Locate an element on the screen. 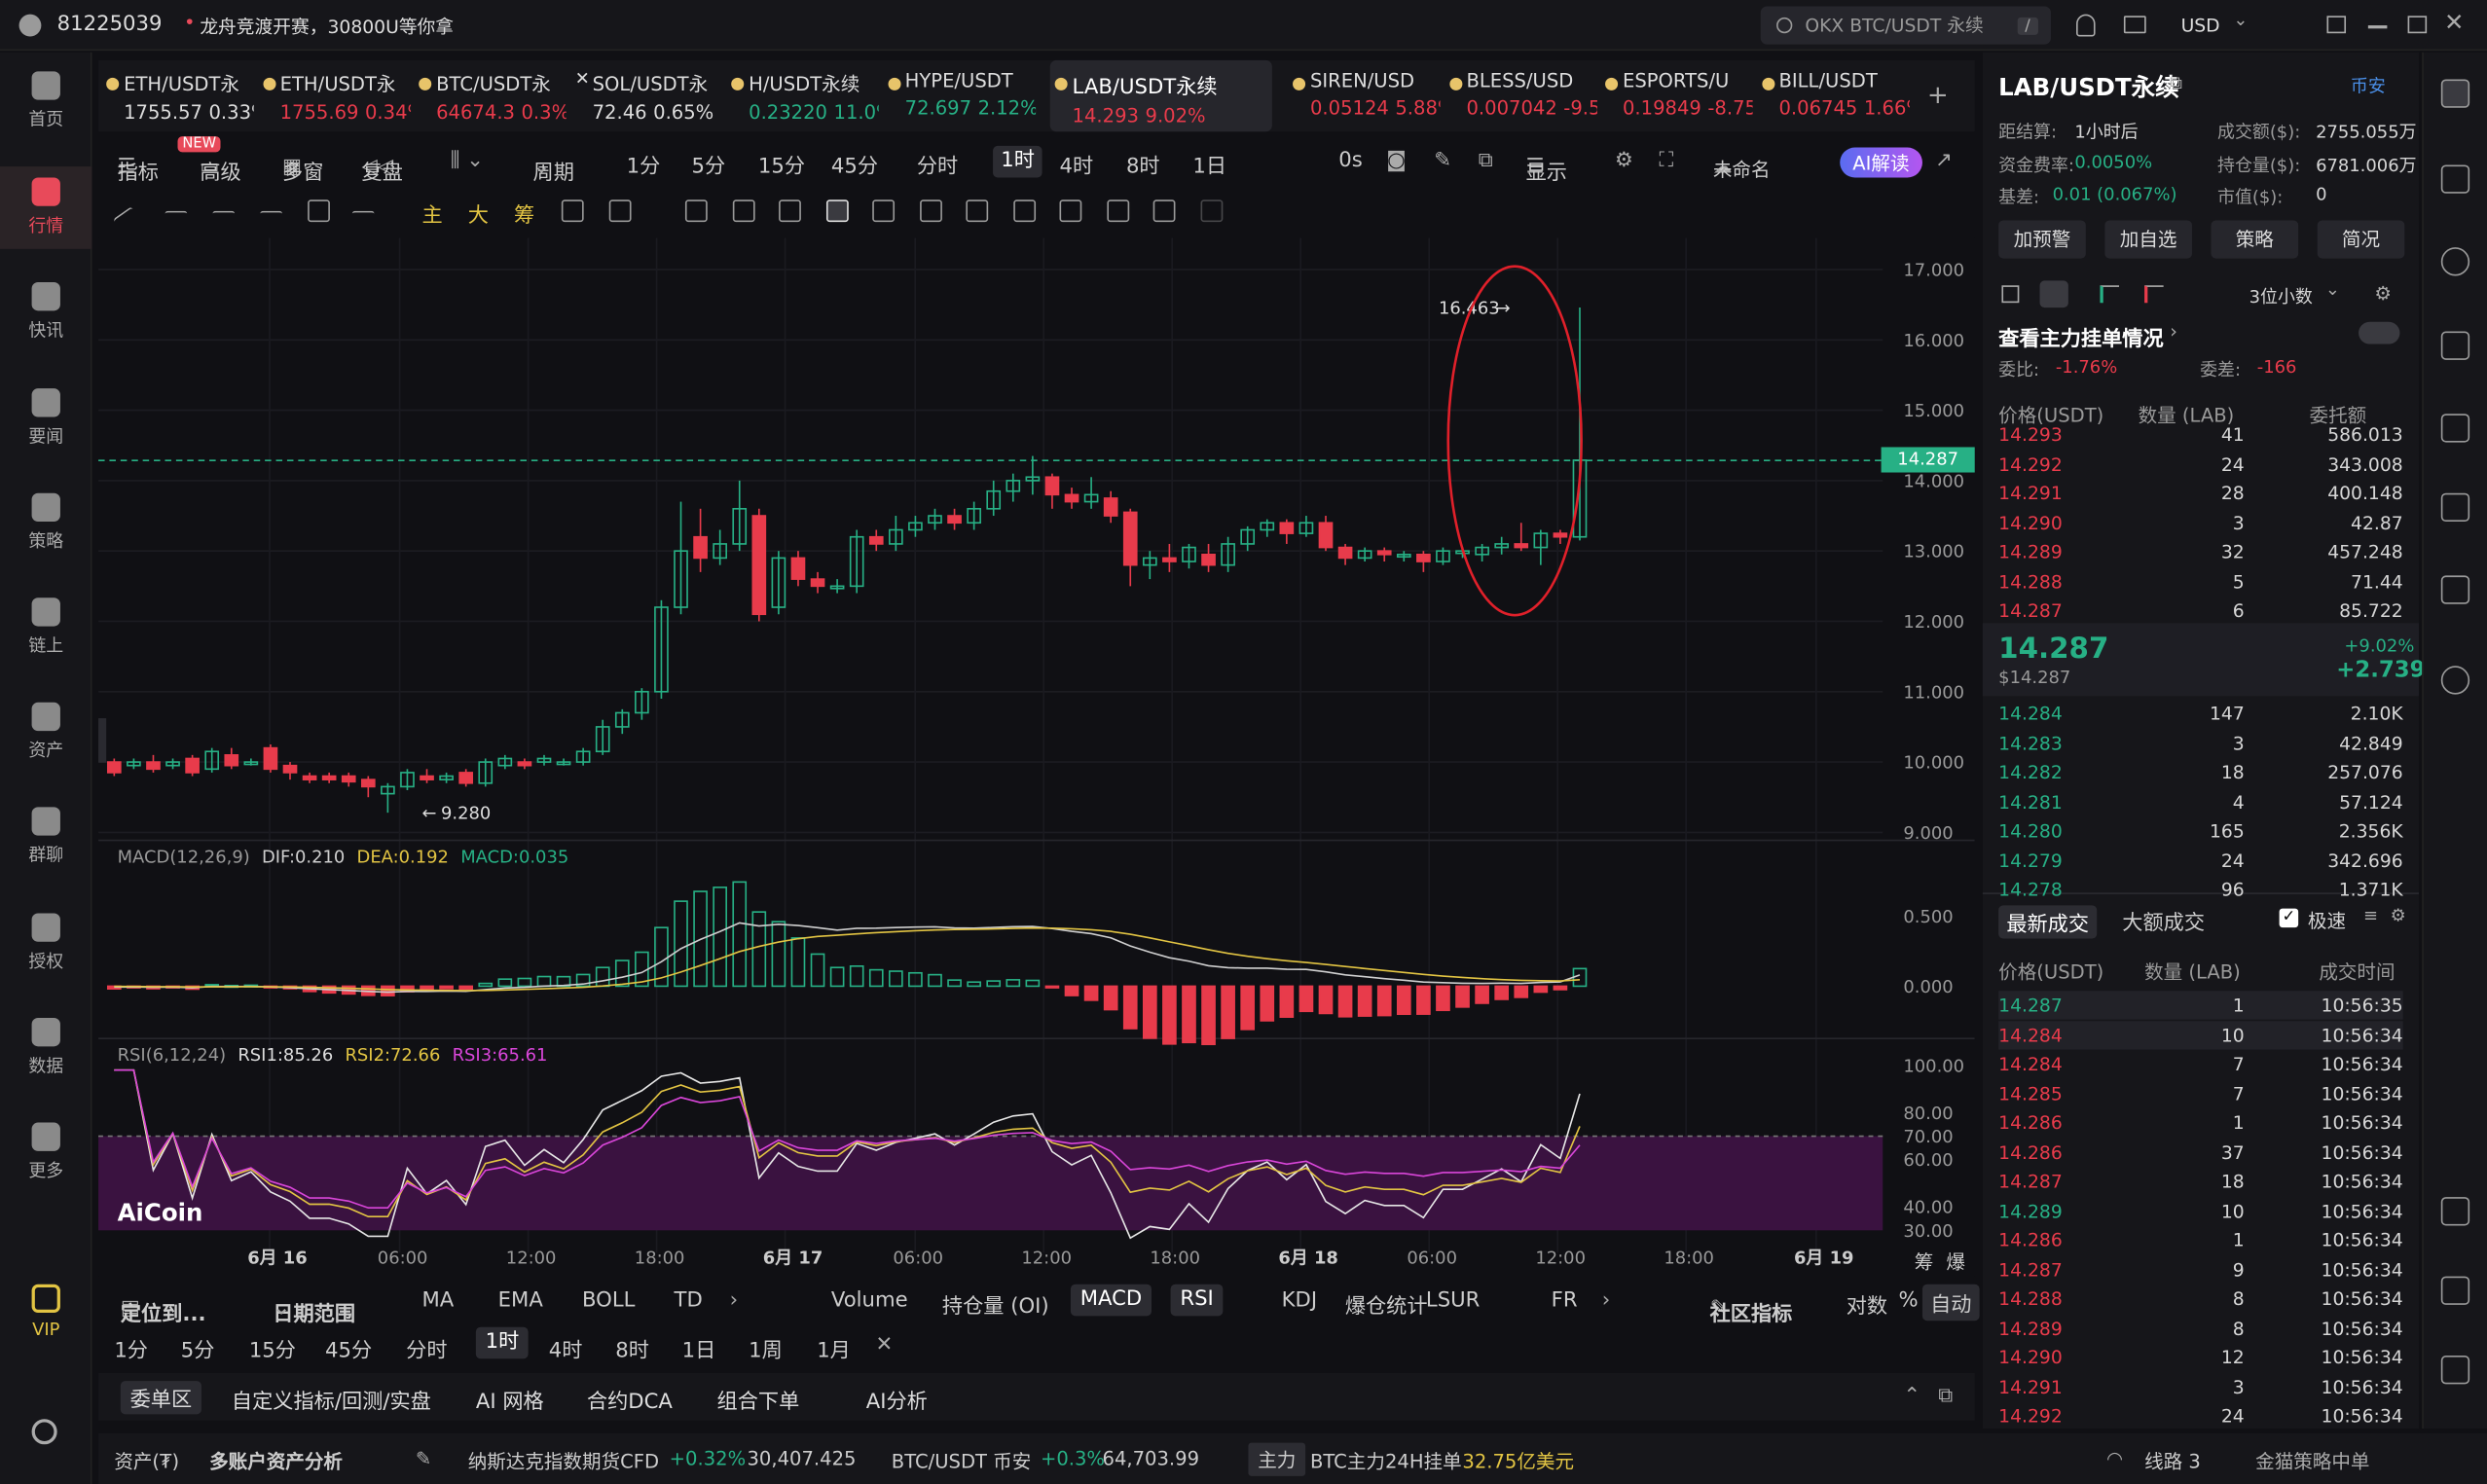 The height and width of the screenshot is (1484, 2487). main-indicator-0: MA is located at coordinates (438, 1301).